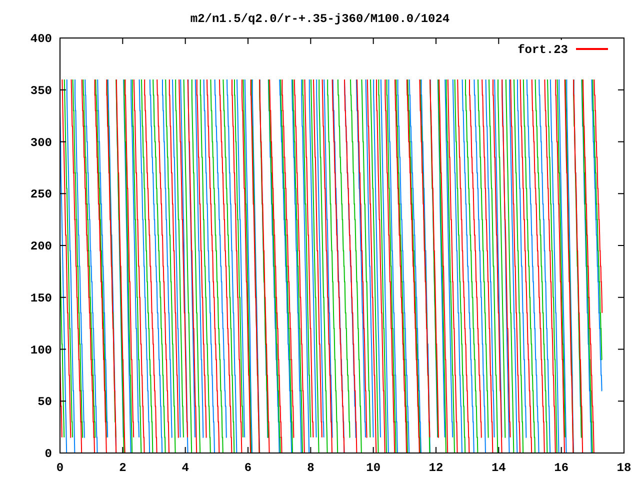 This screenshot has height=480, width=640. I want to click on y-tick-label: 350, so click(41, 91).